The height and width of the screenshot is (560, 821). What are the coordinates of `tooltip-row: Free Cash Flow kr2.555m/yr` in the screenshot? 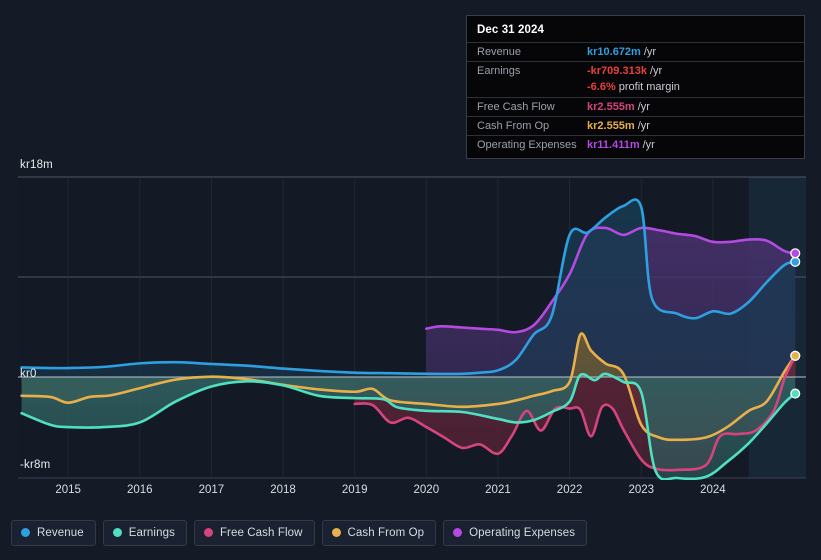 It's located at (635, 106).